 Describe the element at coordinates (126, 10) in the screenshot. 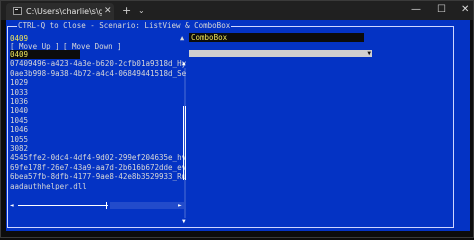

I see `new-tab-icon: +` at that location.